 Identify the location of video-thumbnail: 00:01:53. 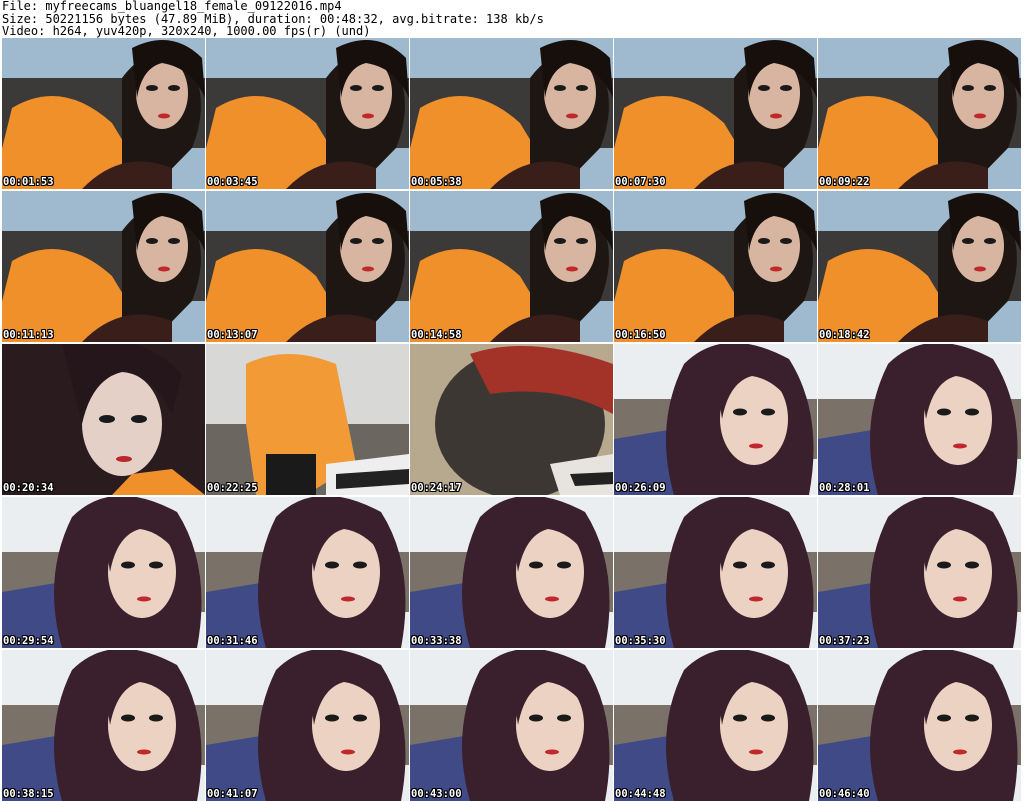
(103, 113).